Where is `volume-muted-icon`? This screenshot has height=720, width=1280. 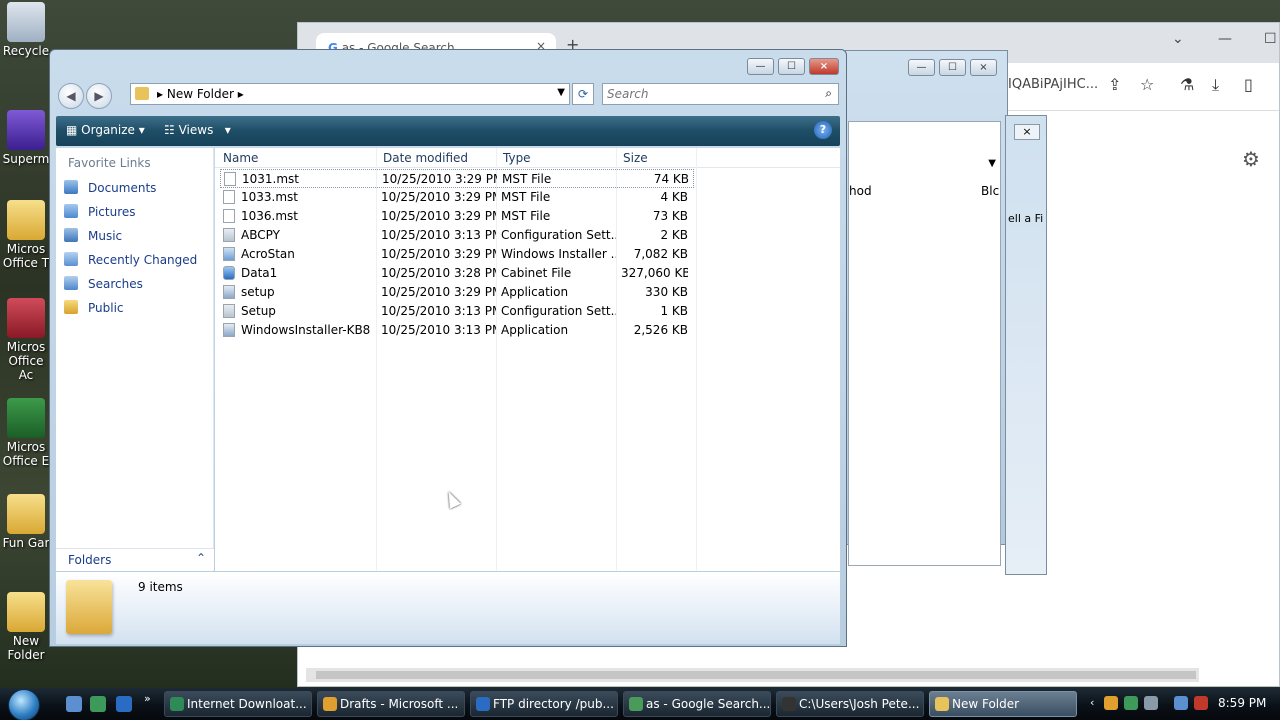 volume-muted-icon is located at coordinates (1201, 703).